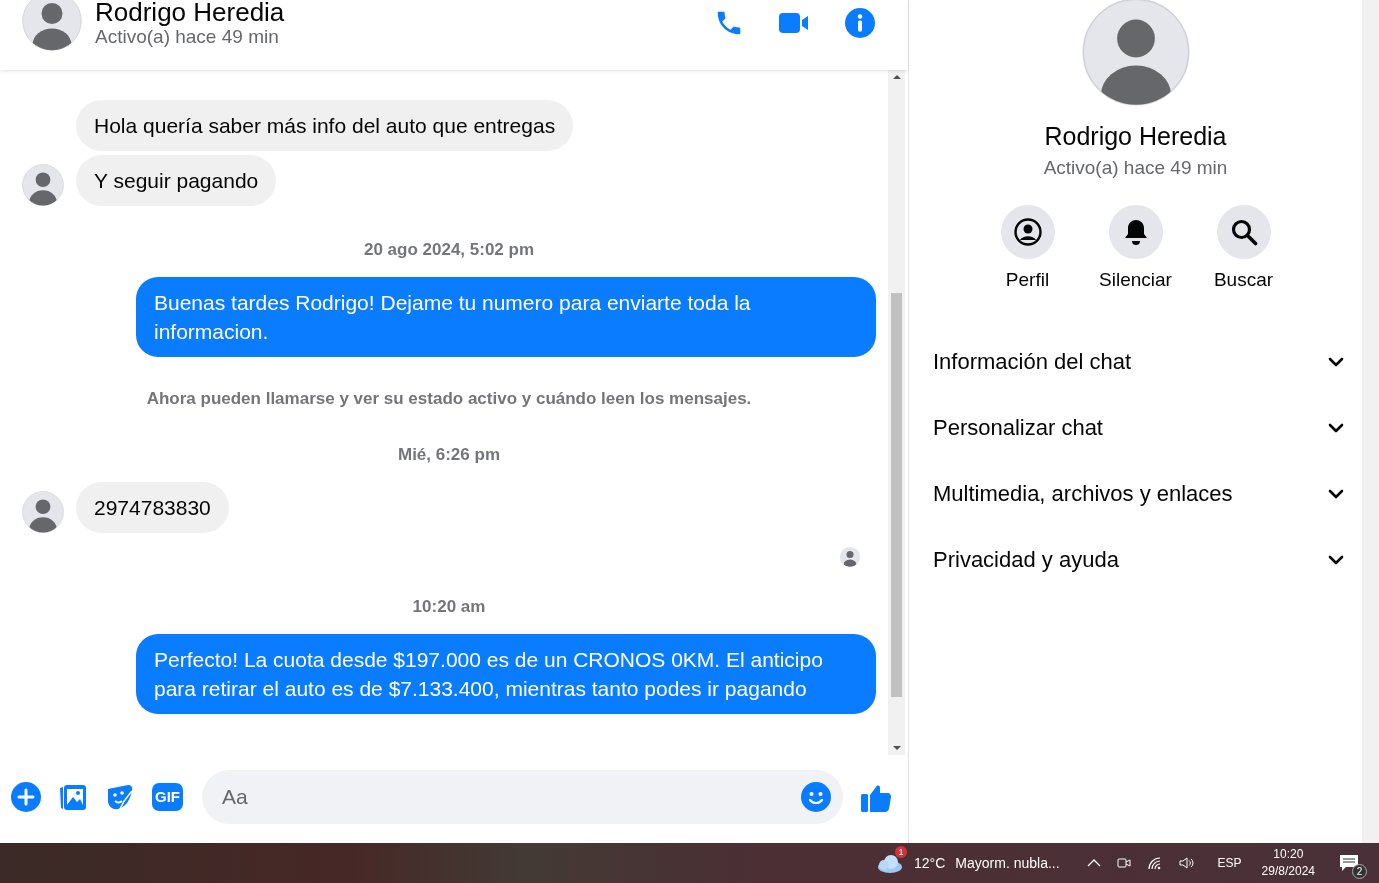 This screenshot has width=1379, height=883. What do you see at coordinates (1370, 421) in the screenshot?
I see `page-scrollbar` at bounding box center [1370, 421].